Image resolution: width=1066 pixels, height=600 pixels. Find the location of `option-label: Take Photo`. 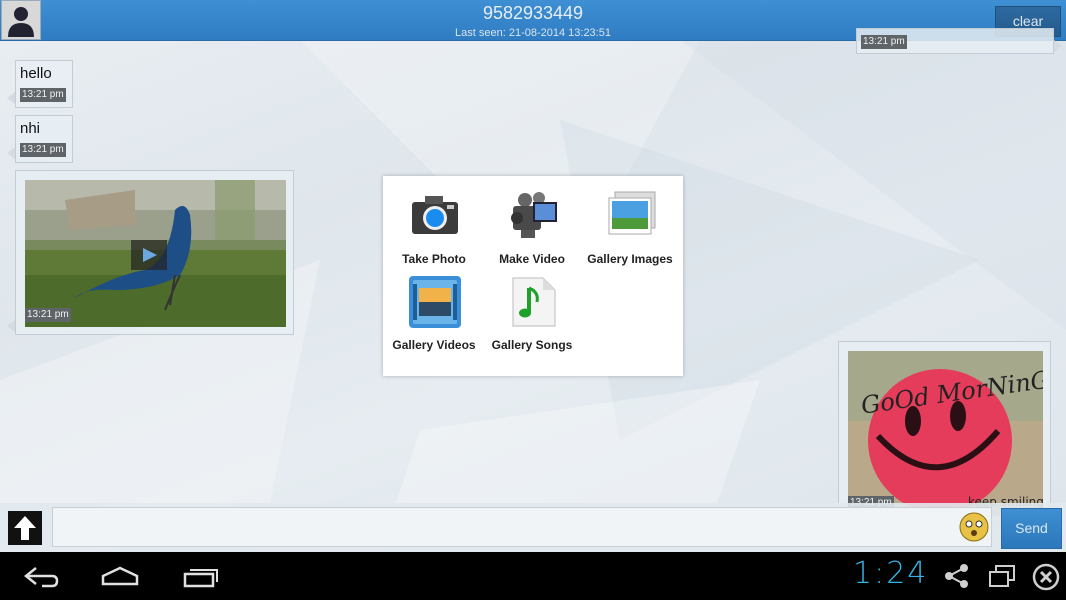

option-label: Take Photo is located at coordinates (434, 259).